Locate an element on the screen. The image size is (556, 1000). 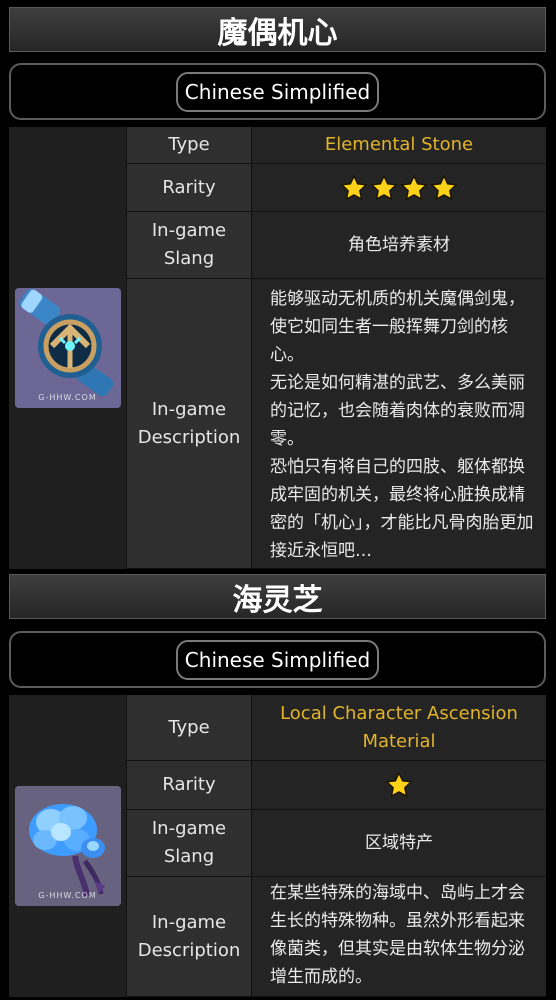
slang-value: 角色培养素材 is located at coordinates (398, 245).